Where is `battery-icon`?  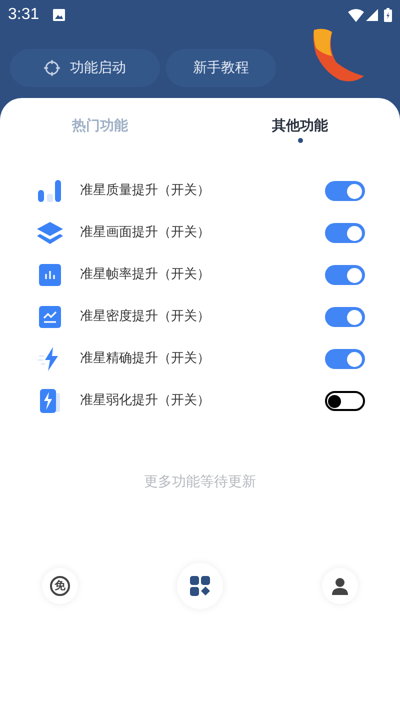
battery-icon is located at coordinates (388, 15).